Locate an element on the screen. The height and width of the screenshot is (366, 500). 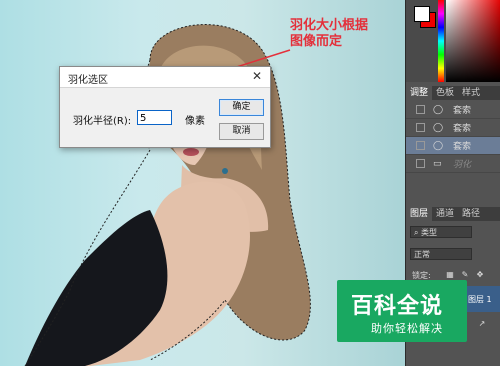
watermark-title: 百科全说 is located at coordinates (397, 306).